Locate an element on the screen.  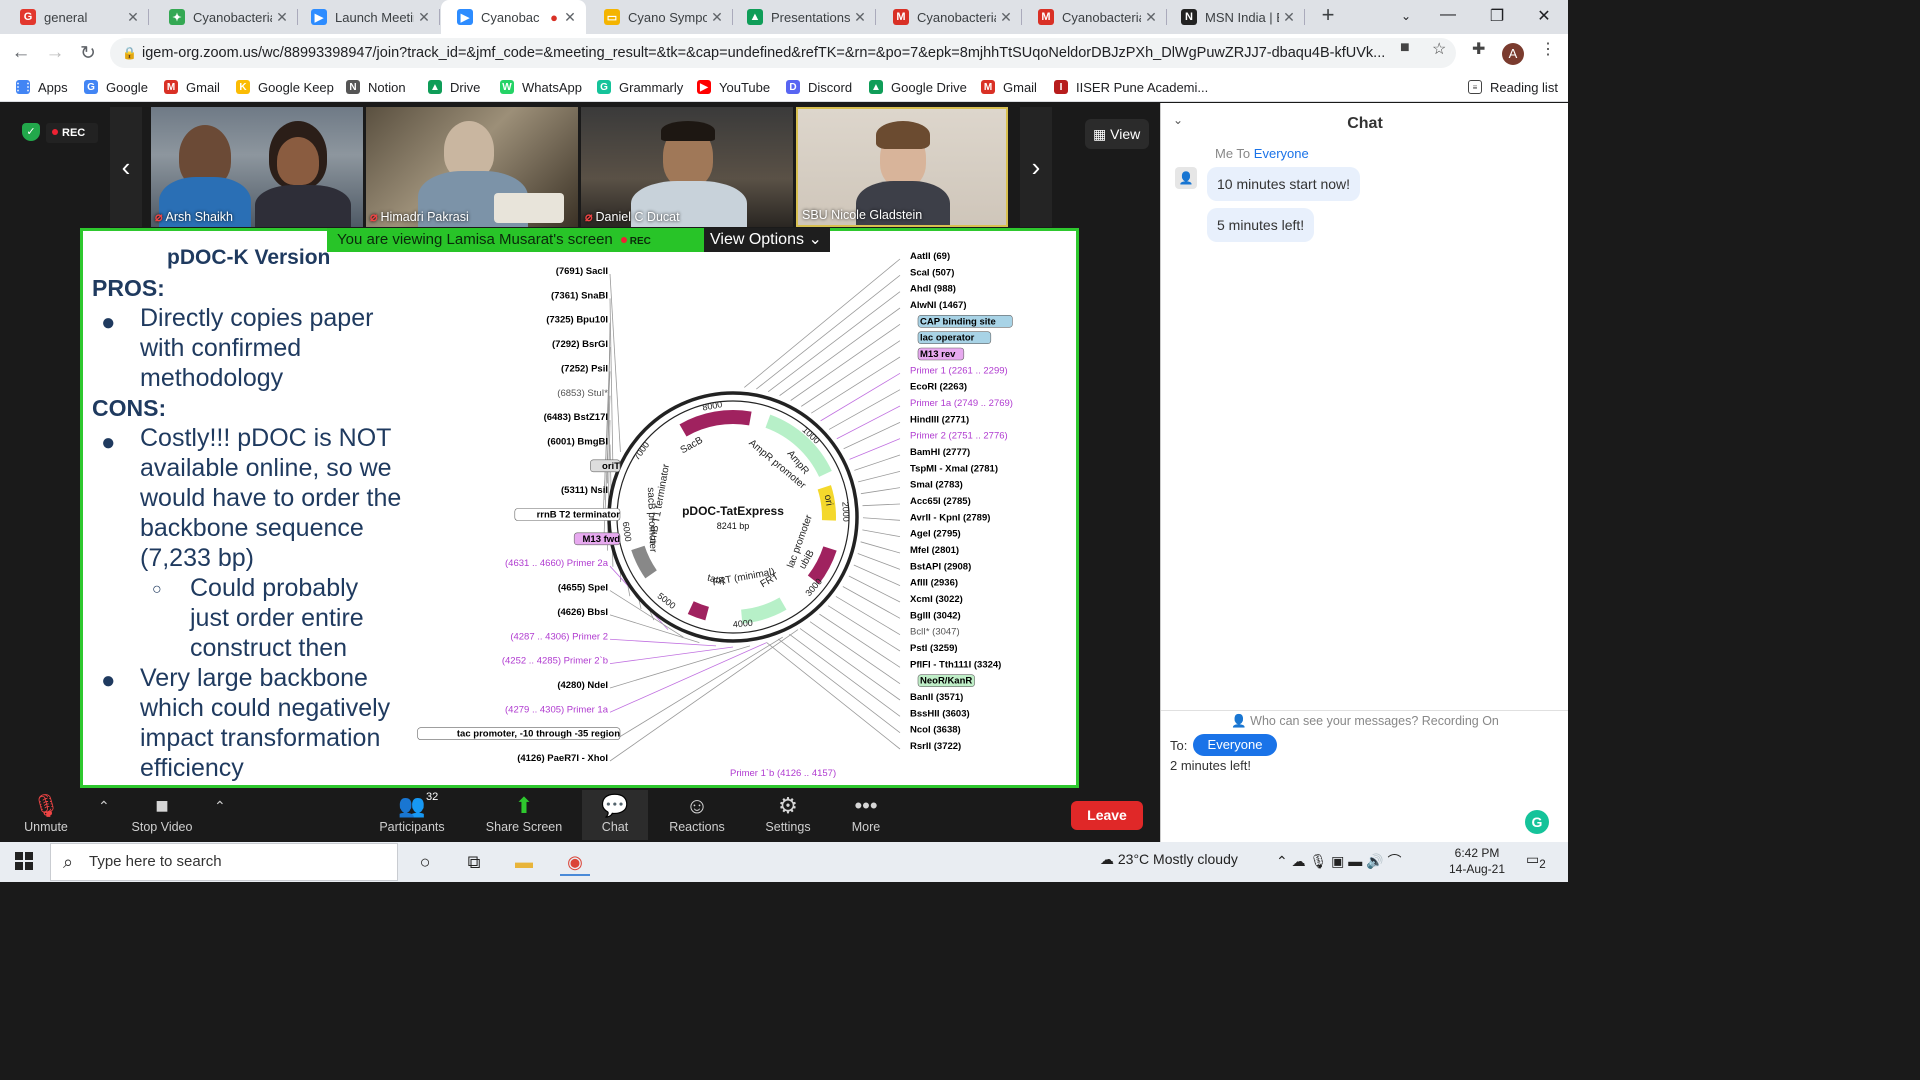
restore-icon: ❐ is located at coordinates (1497, 16).